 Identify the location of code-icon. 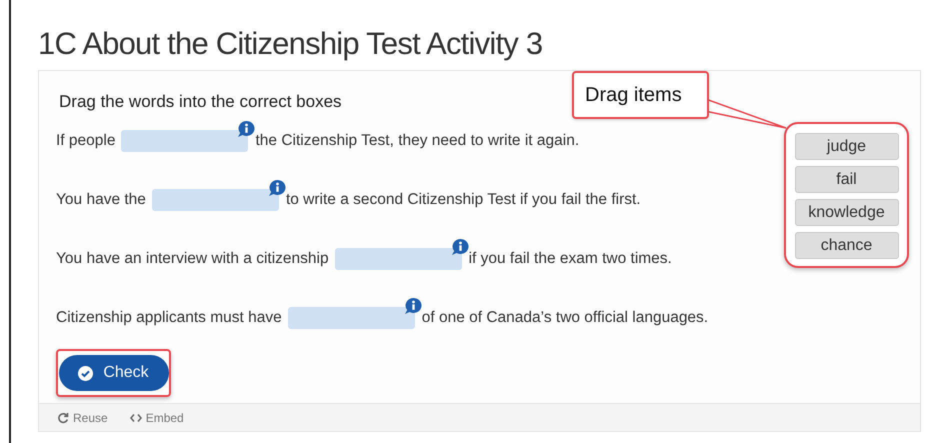
(136, 417).